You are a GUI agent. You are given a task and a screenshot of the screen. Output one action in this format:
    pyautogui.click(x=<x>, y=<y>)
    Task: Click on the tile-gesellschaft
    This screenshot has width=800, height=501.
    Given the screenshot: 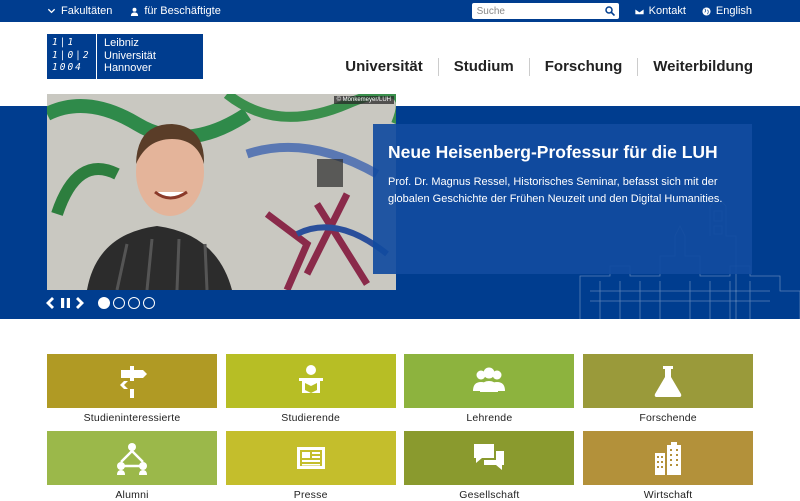 What is the action you would take?
    pyautogui.click(x=489, y=458)
    